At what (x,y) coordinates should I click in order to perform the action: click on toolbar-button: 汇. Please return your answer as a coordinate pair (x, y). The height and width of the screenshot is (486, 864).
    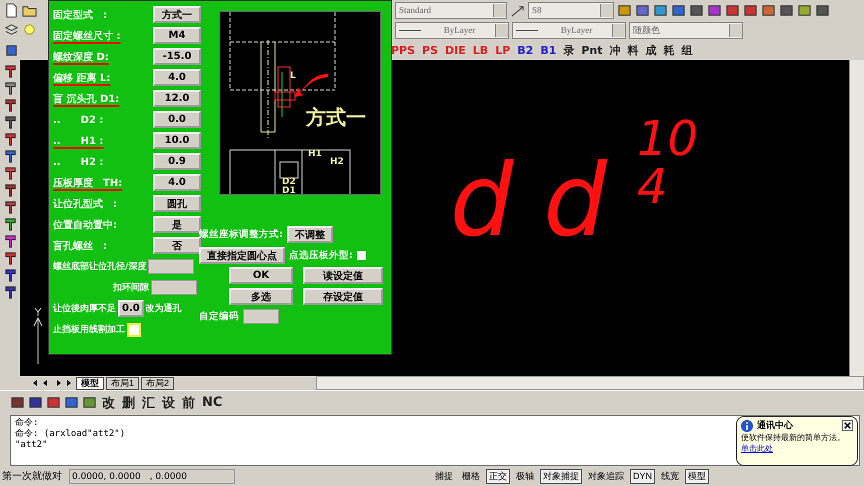
    Looking at the image, I should click on (148, 403).